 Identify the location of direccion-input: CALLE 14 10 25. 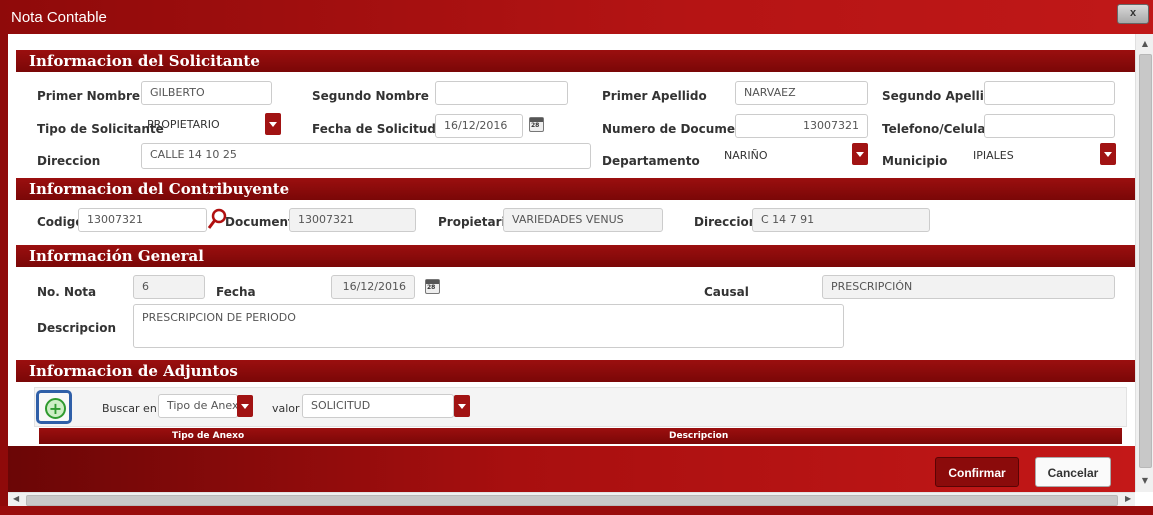
(366, 156).